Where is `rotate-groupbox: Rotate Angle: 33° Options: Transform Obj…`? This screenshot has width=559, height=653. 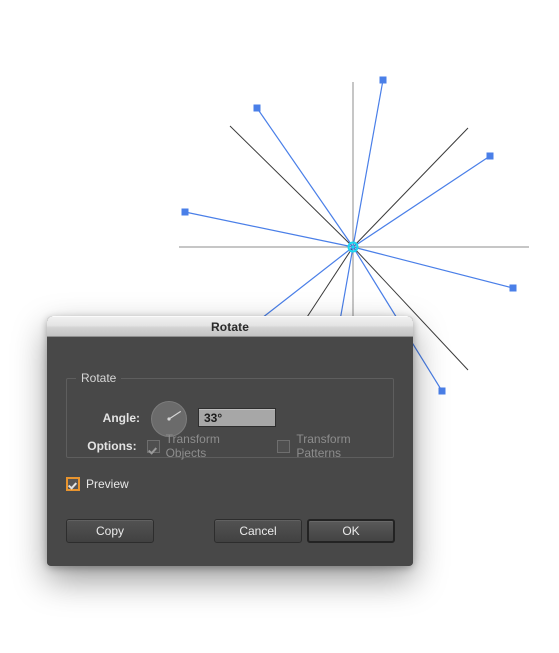 rotate-groupbox: Rotate Angle: 33° Options: Transform Obj… is located at coordinates (230, 415).